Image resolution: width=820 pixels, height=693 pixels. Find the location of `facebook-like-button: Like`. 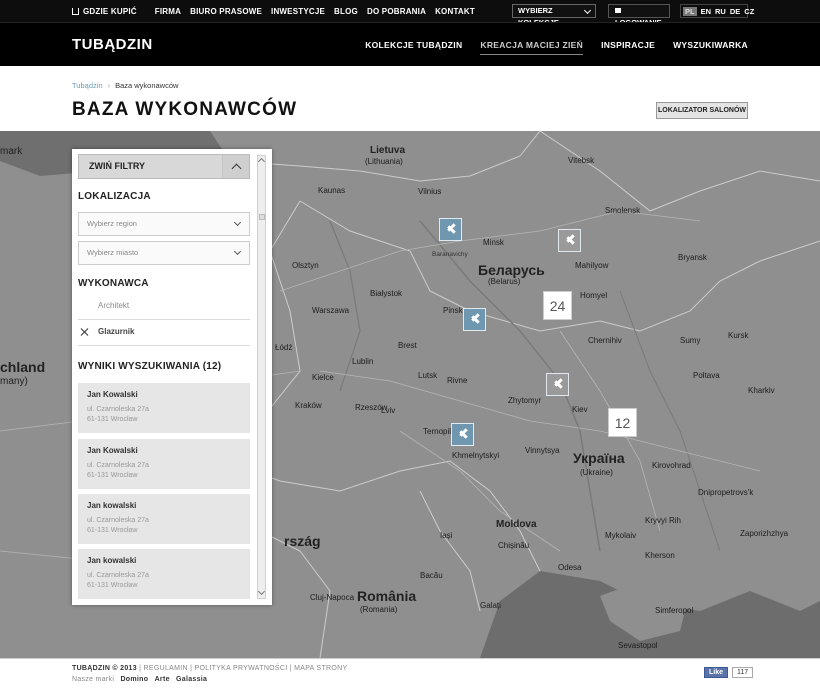

facebook-like-button: Like is located at coordinates (716, 672).